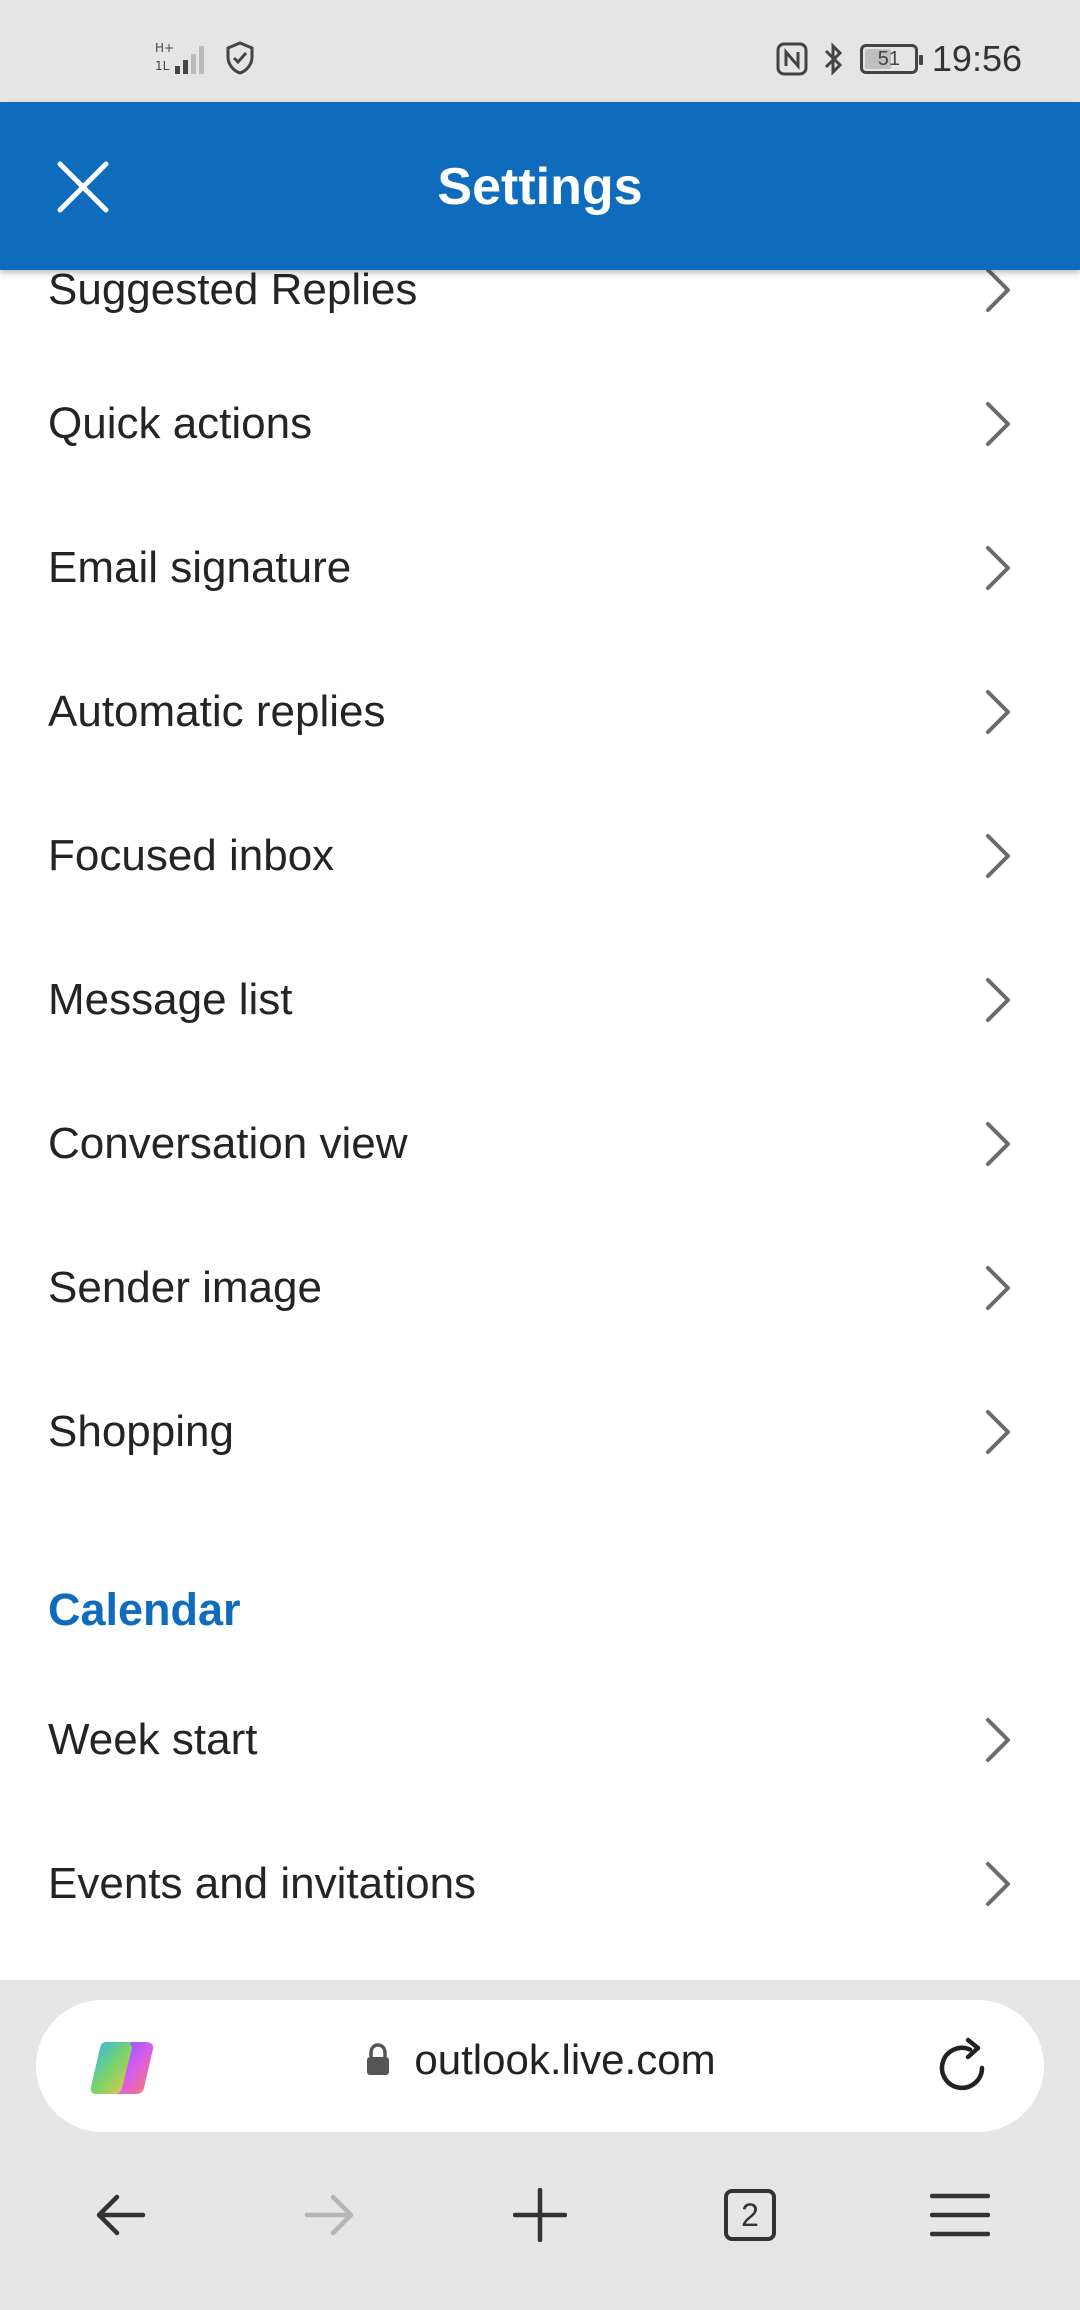  I want to click on browser-toolbar: outlook.live.com 2, so click(540, 2145).